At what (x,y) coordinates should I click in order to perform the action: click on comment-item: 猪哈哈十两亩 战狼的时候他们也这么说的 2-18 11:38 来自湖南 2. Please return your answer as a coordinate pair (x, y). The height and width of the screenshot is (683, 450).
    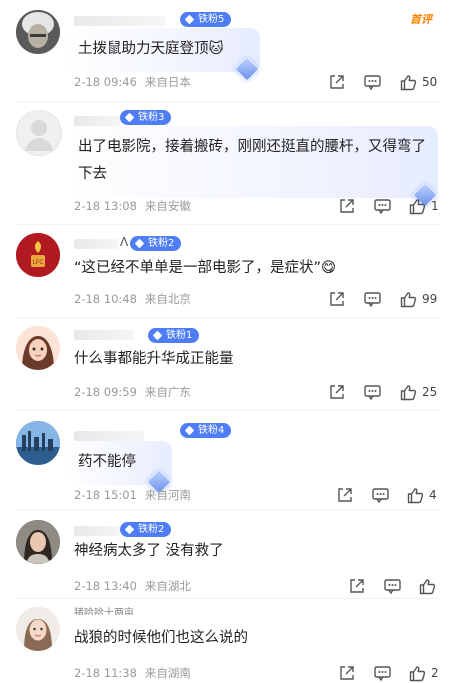
    Looking at the image, I should click on (225, 641).